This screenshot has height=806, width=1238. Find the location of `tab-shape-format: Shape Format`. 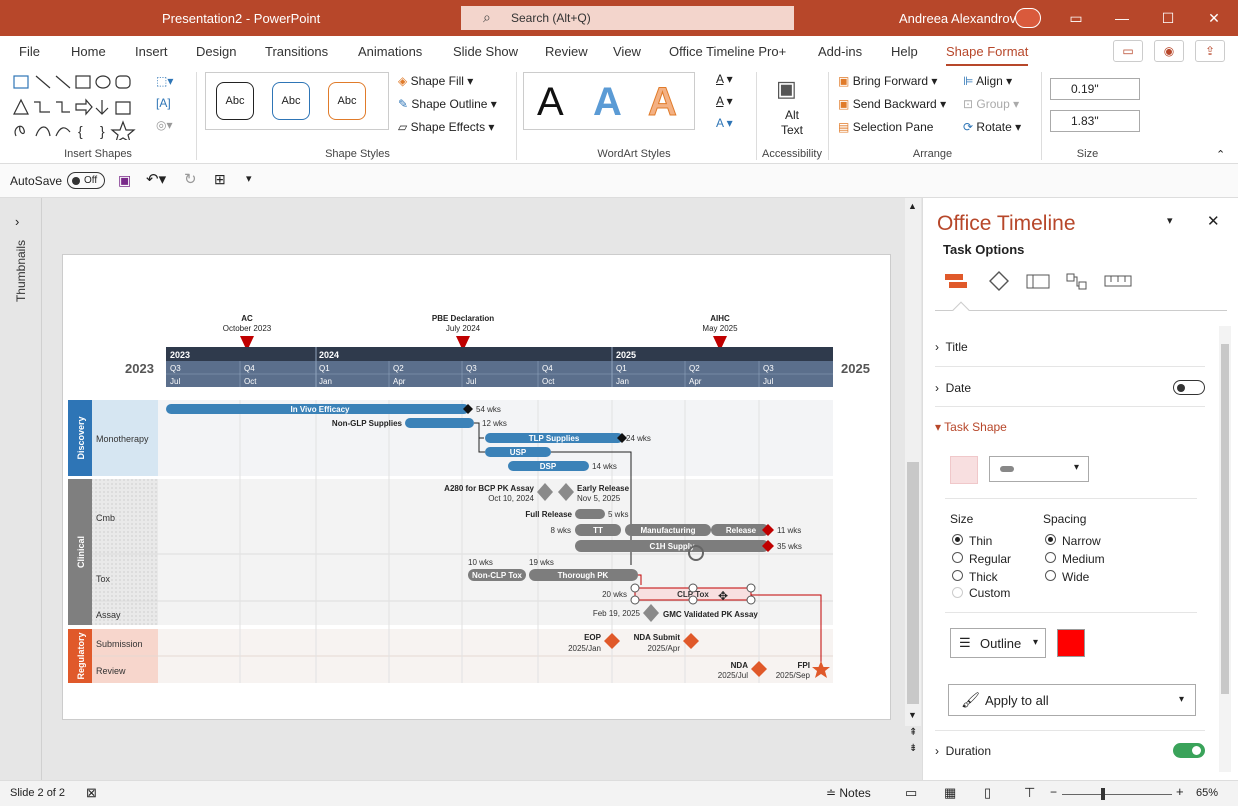

tab-shape-format: Shape Format is located at coordinates (987, 55).